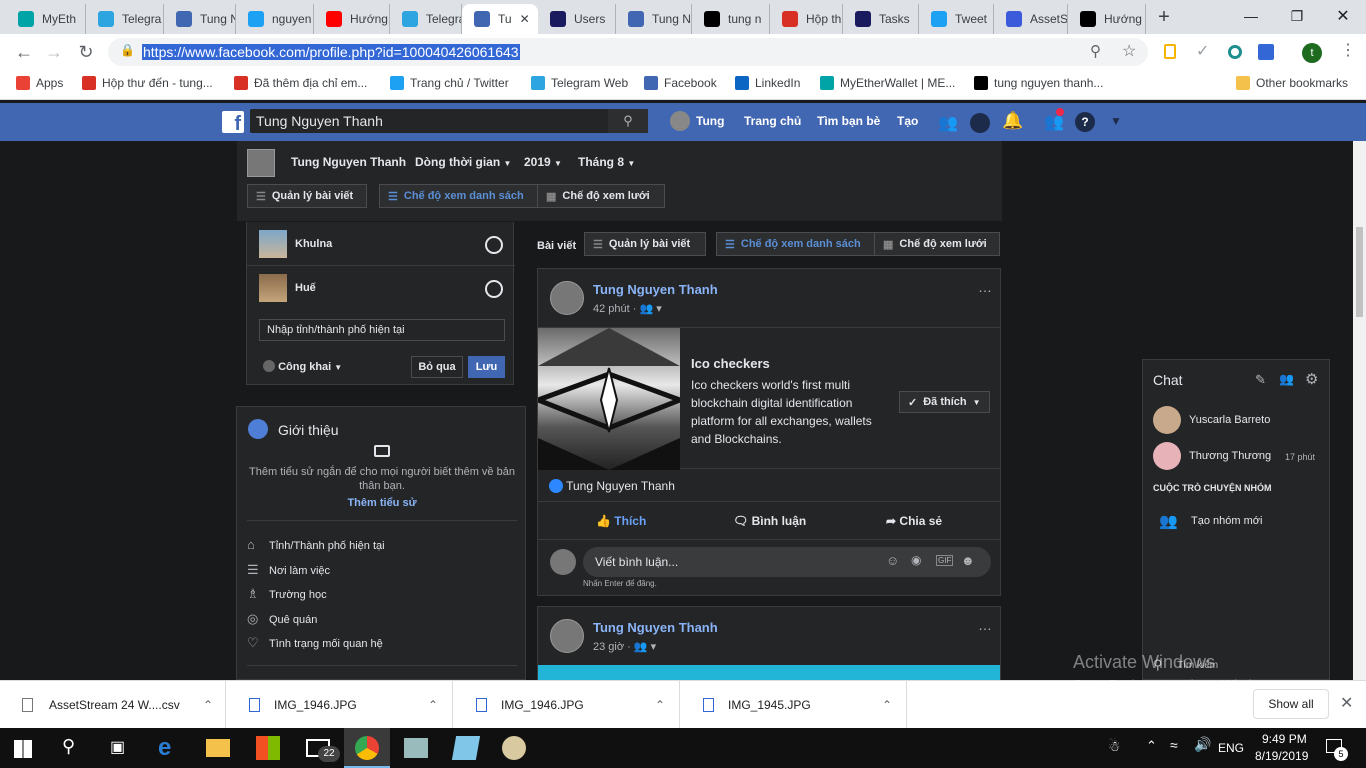 This screenshot has height=768, width=1366. Describe the element at coordinates (416, 748) in the screenshot. I see `remote-desktop-icon` at that location.